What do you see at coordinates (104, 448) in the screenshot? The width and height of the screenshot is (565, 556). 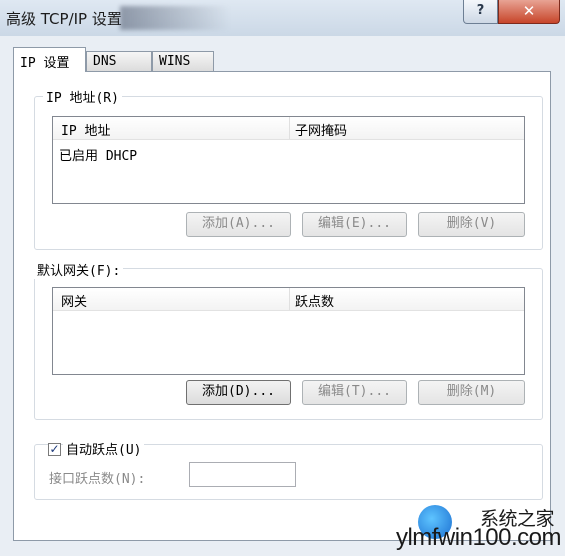 I see `auto-metric-label: 自动跃点(U)` at bounding box center [104, 448].